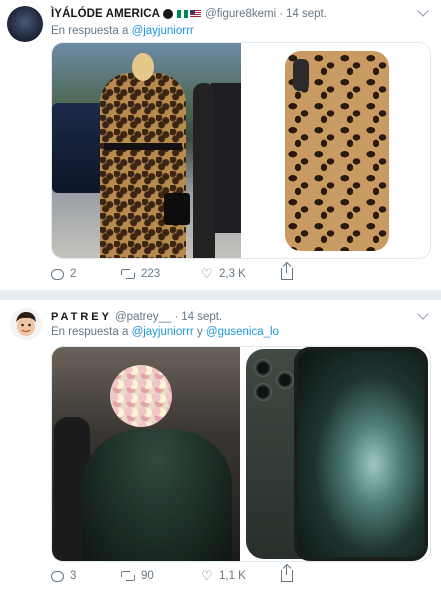 The width and height of the screenshot is (441, 599). What do you see at coordinates (204, 170) in the screenshot?
I see `bystander` at bounding box center [204, 170].